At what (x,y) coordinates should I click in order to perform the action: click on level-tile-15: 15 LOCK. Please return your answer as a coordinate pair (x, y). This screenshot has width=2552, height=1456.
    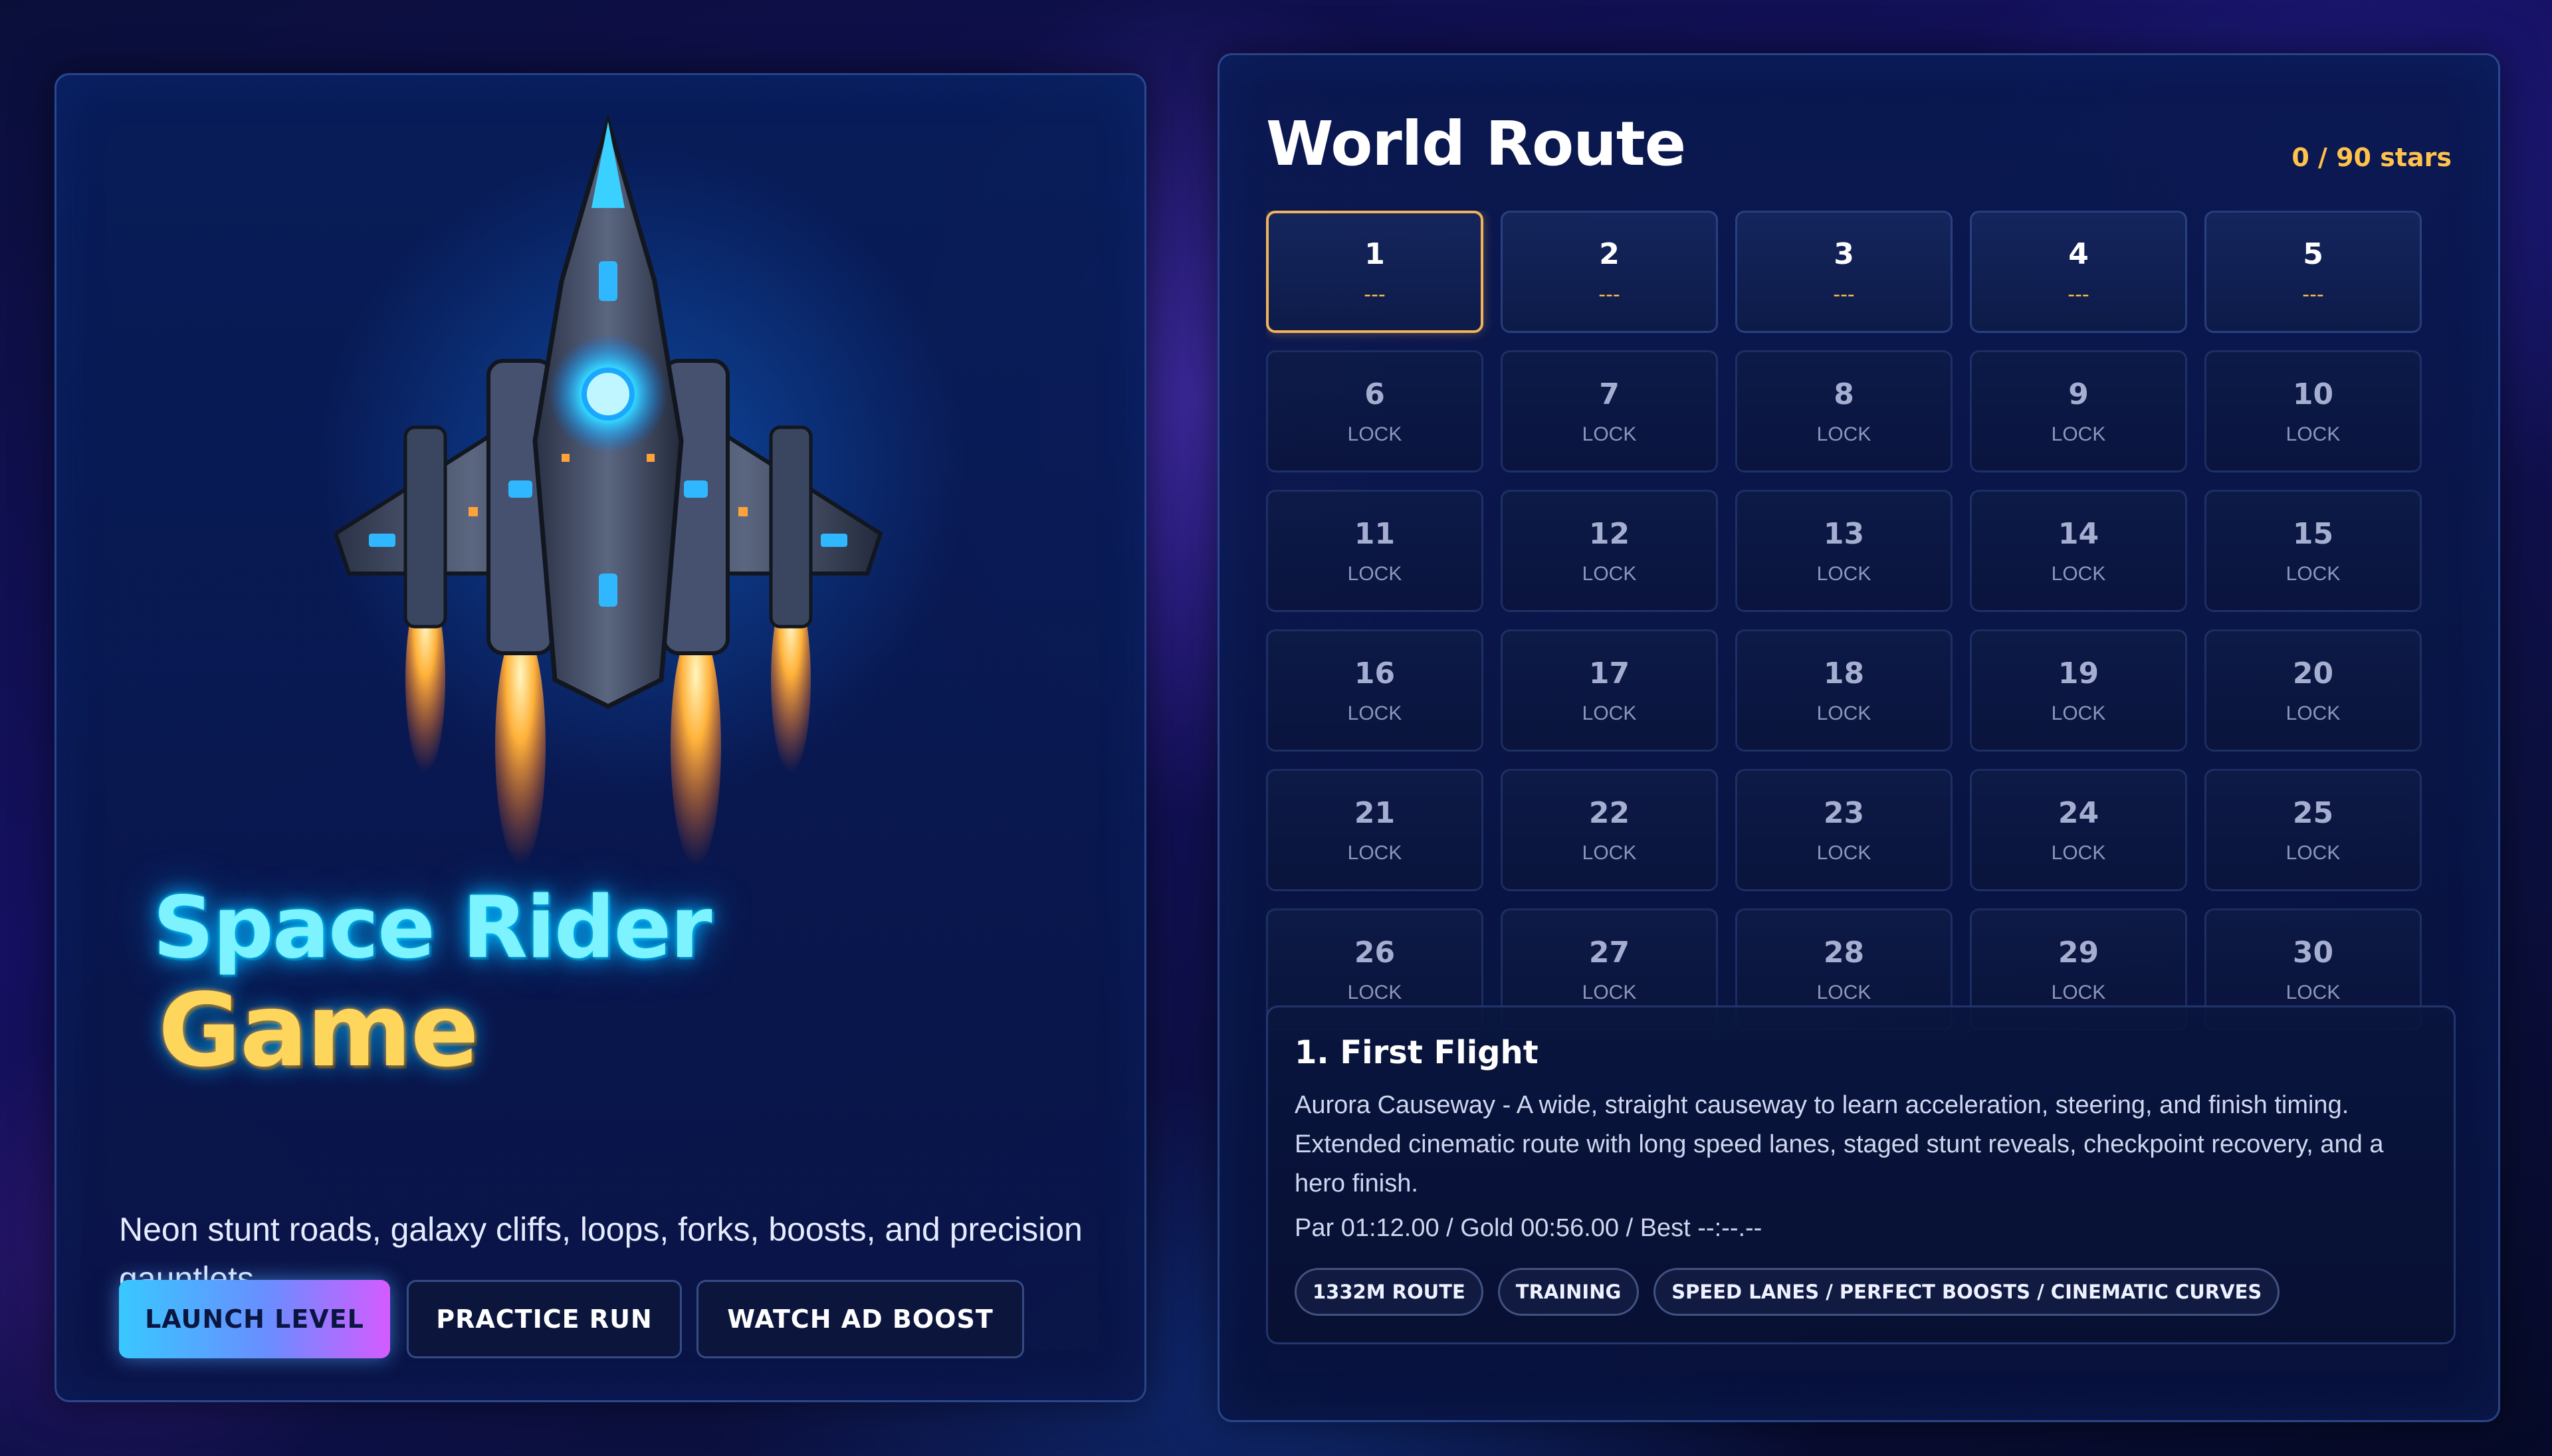
    Looking at the image, I should click on (2313, 551).